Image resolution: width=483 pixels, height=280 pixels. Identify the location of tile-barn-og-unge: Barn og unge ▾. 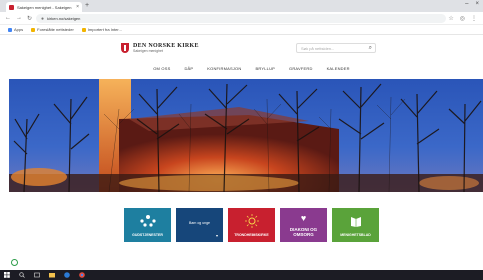
(199, 225).